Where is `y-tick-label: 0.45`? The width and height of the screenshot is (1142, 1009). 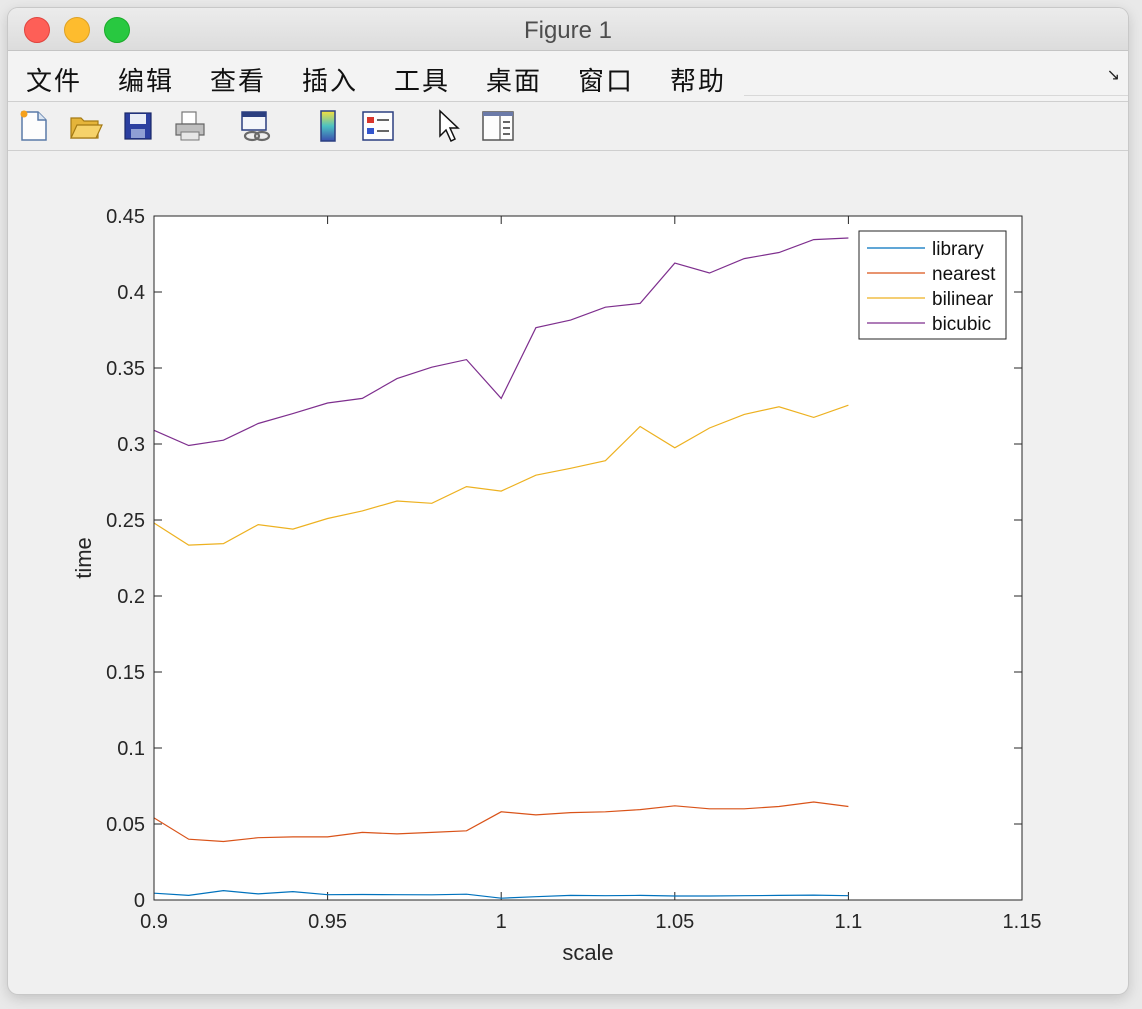
y-tick-label: 0.45 is located at coordinates (125, 217).